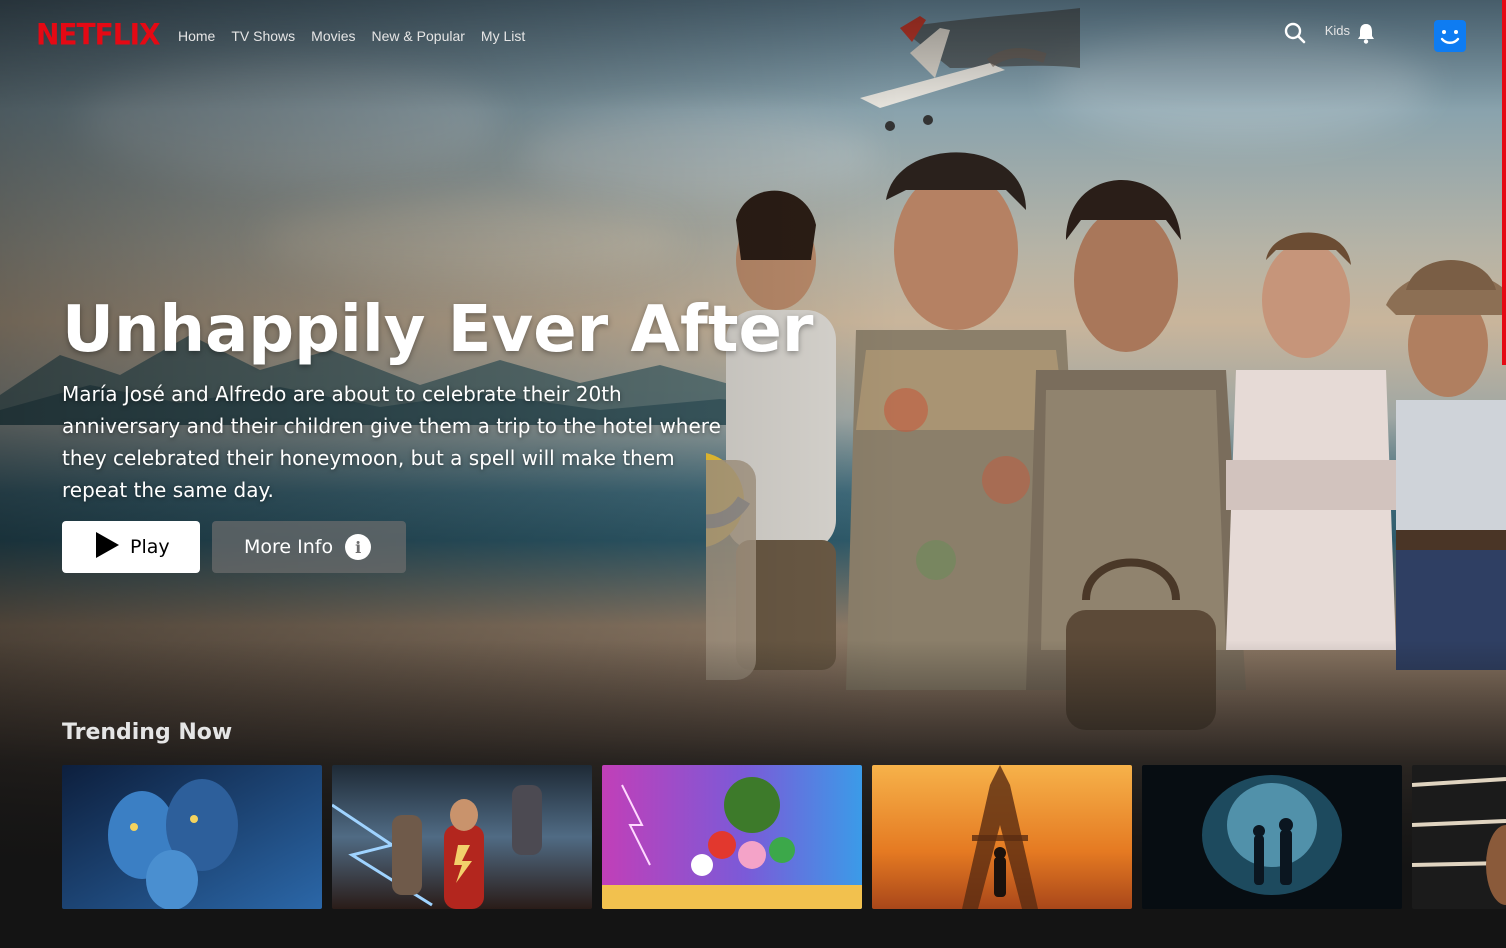 Image resolution: width=1506 pixels, height=948 pixels. Describe the element at coordinates (418, 36) in the screenshot. I see `nav-new-popular: New & Popular` at that location.